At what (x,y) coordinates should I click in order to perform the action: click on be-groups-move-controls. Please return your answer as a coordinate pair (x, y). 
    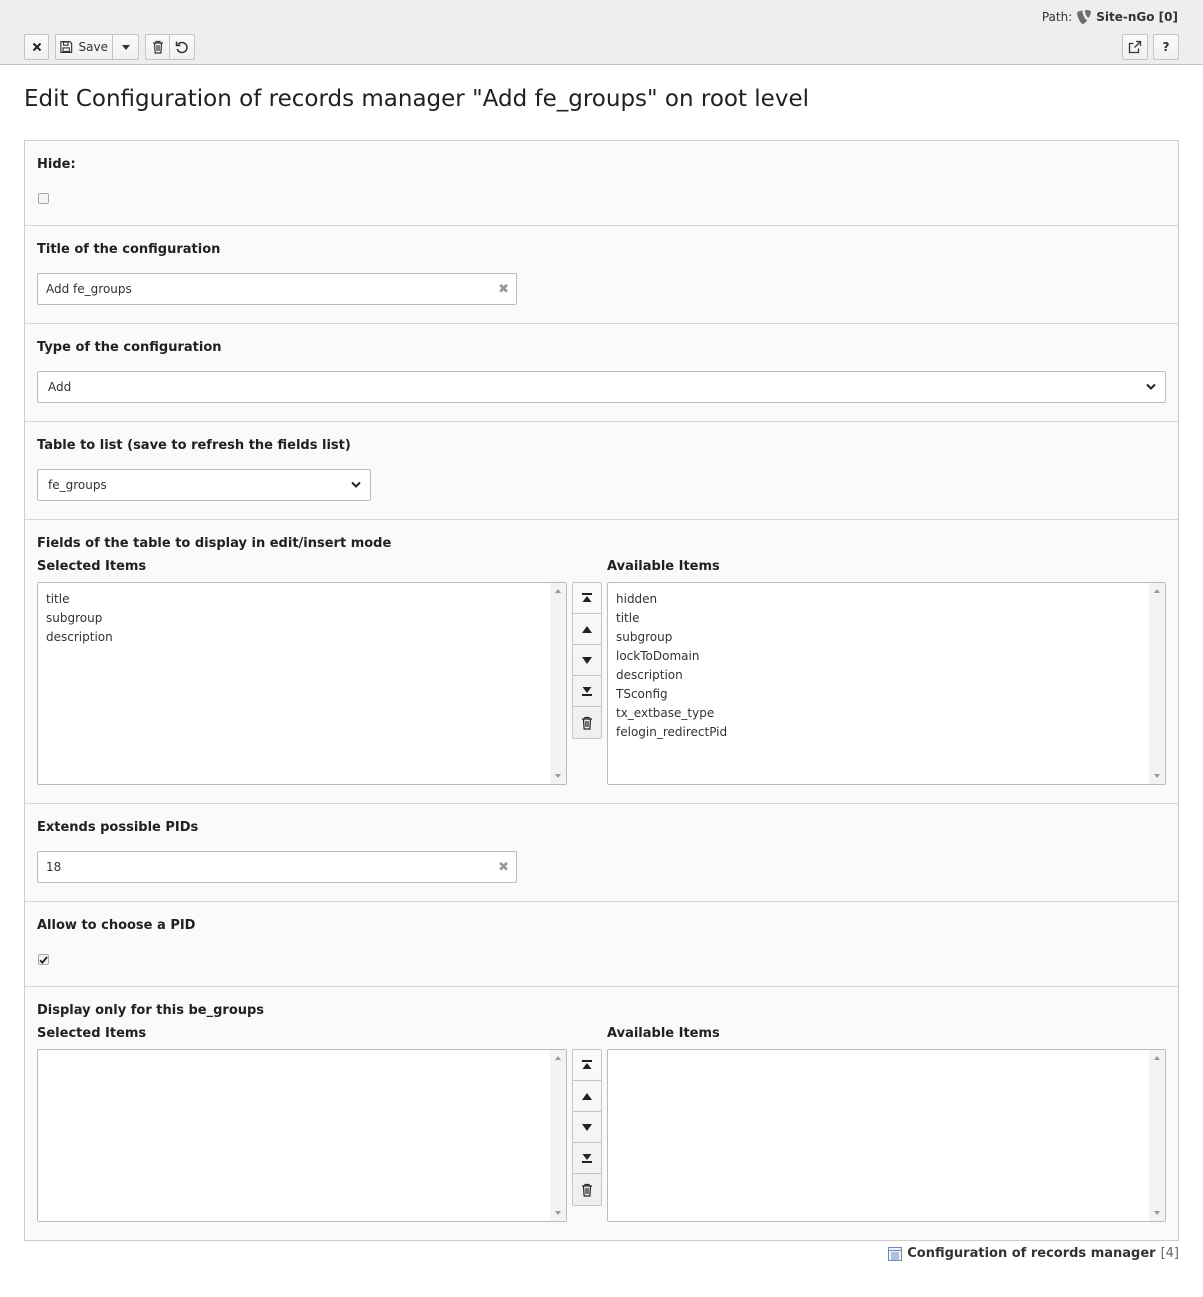
    Looking at the image, I should click on (587, 1127).